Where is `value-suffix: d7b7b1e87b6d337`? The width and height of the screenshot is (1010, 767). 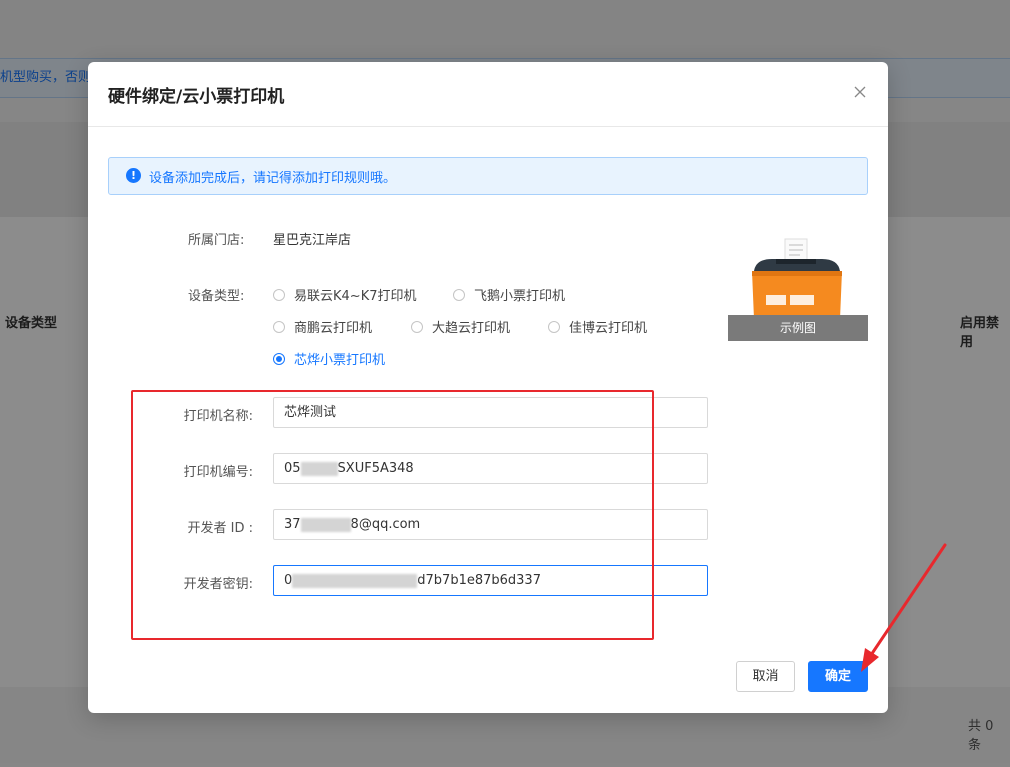 value-suffix: d7b7b1e87b6d337 is located at coordinates (479, 580).